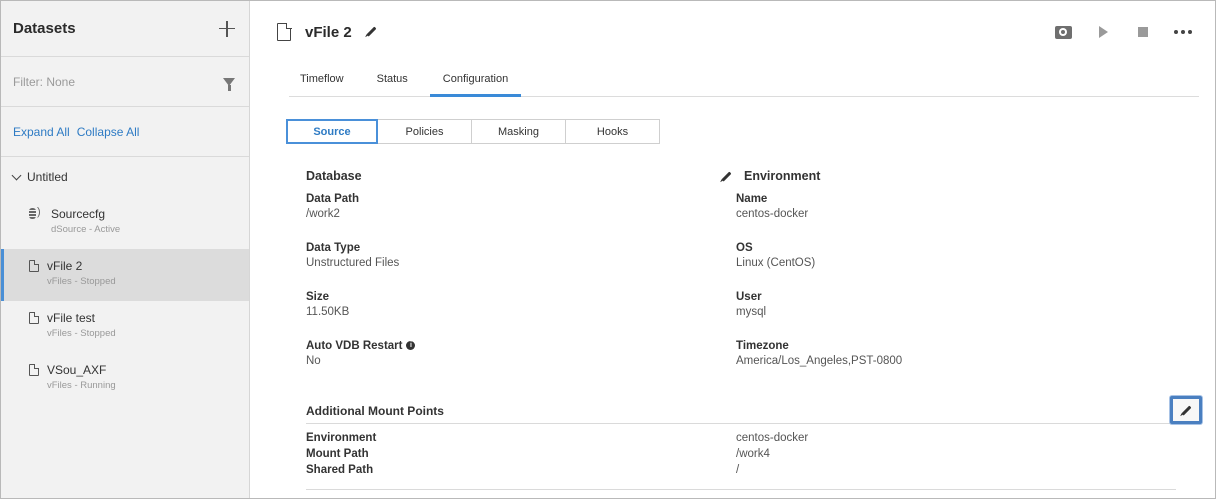  I want to click on dataset-item-sourcecfg: Sourcecfg dSource - Active, so click(125, 223).